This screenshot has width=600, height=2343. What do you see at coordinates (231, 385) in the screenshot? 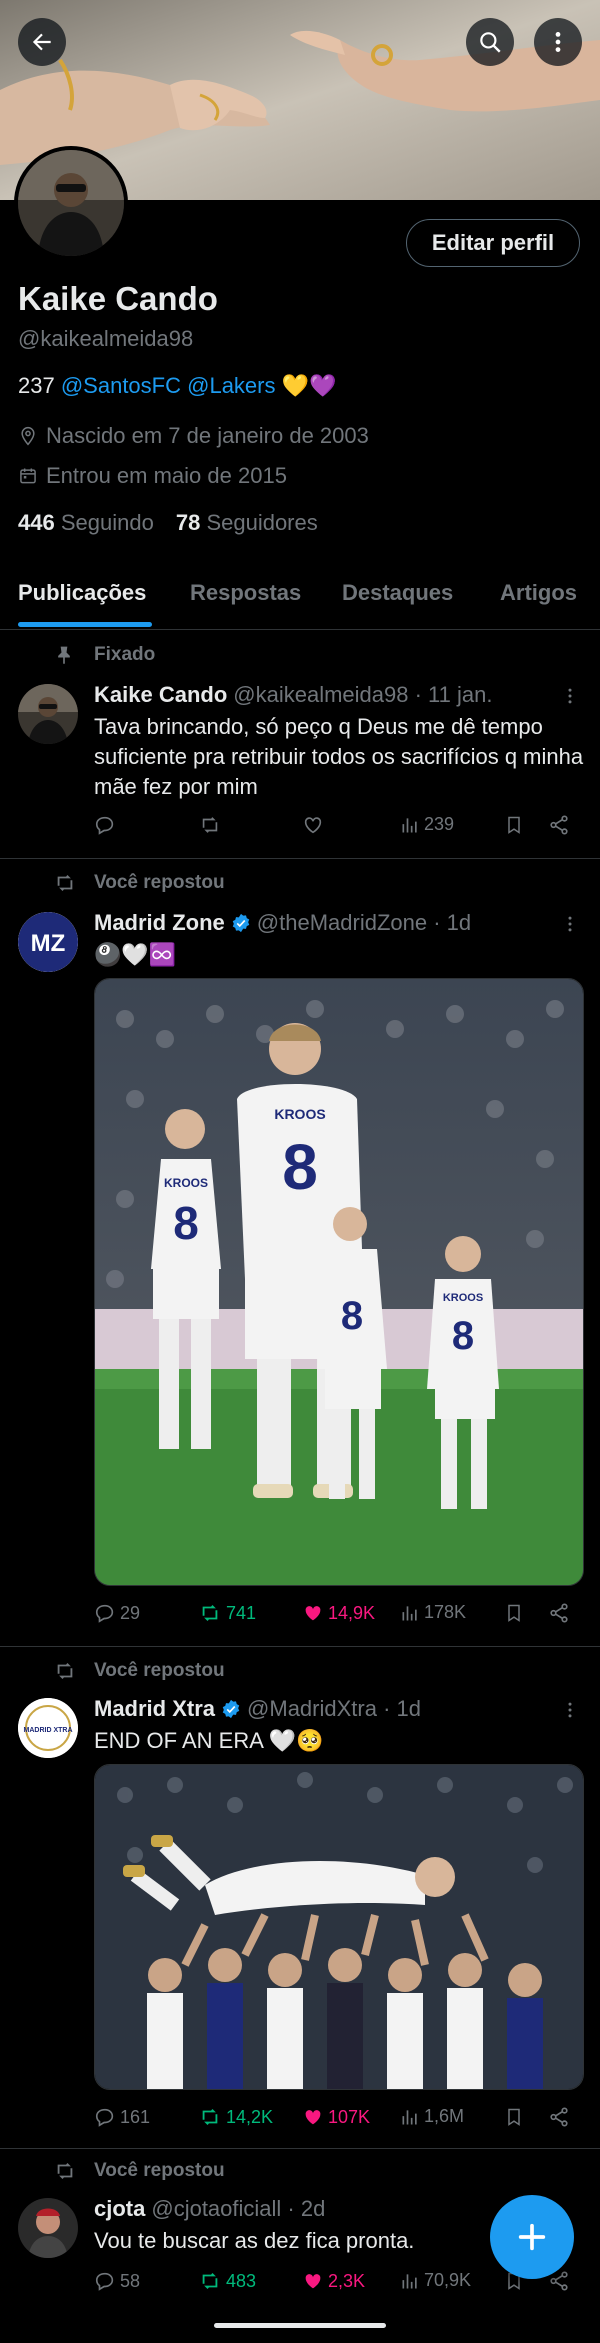
I see `bio-link-lakers: @Lakers` at bounding box center [231, 385].